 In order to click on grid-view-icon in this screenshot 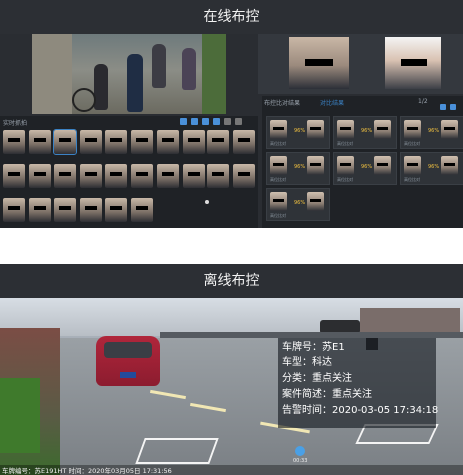, I will do `click(183, 121)`.